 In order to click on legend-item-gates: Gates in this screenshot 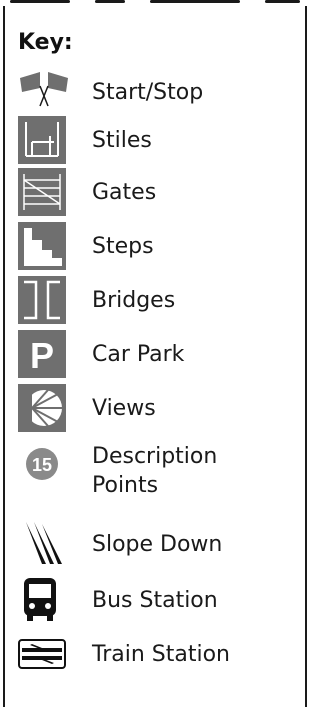, I will do `click(158, 192)`.